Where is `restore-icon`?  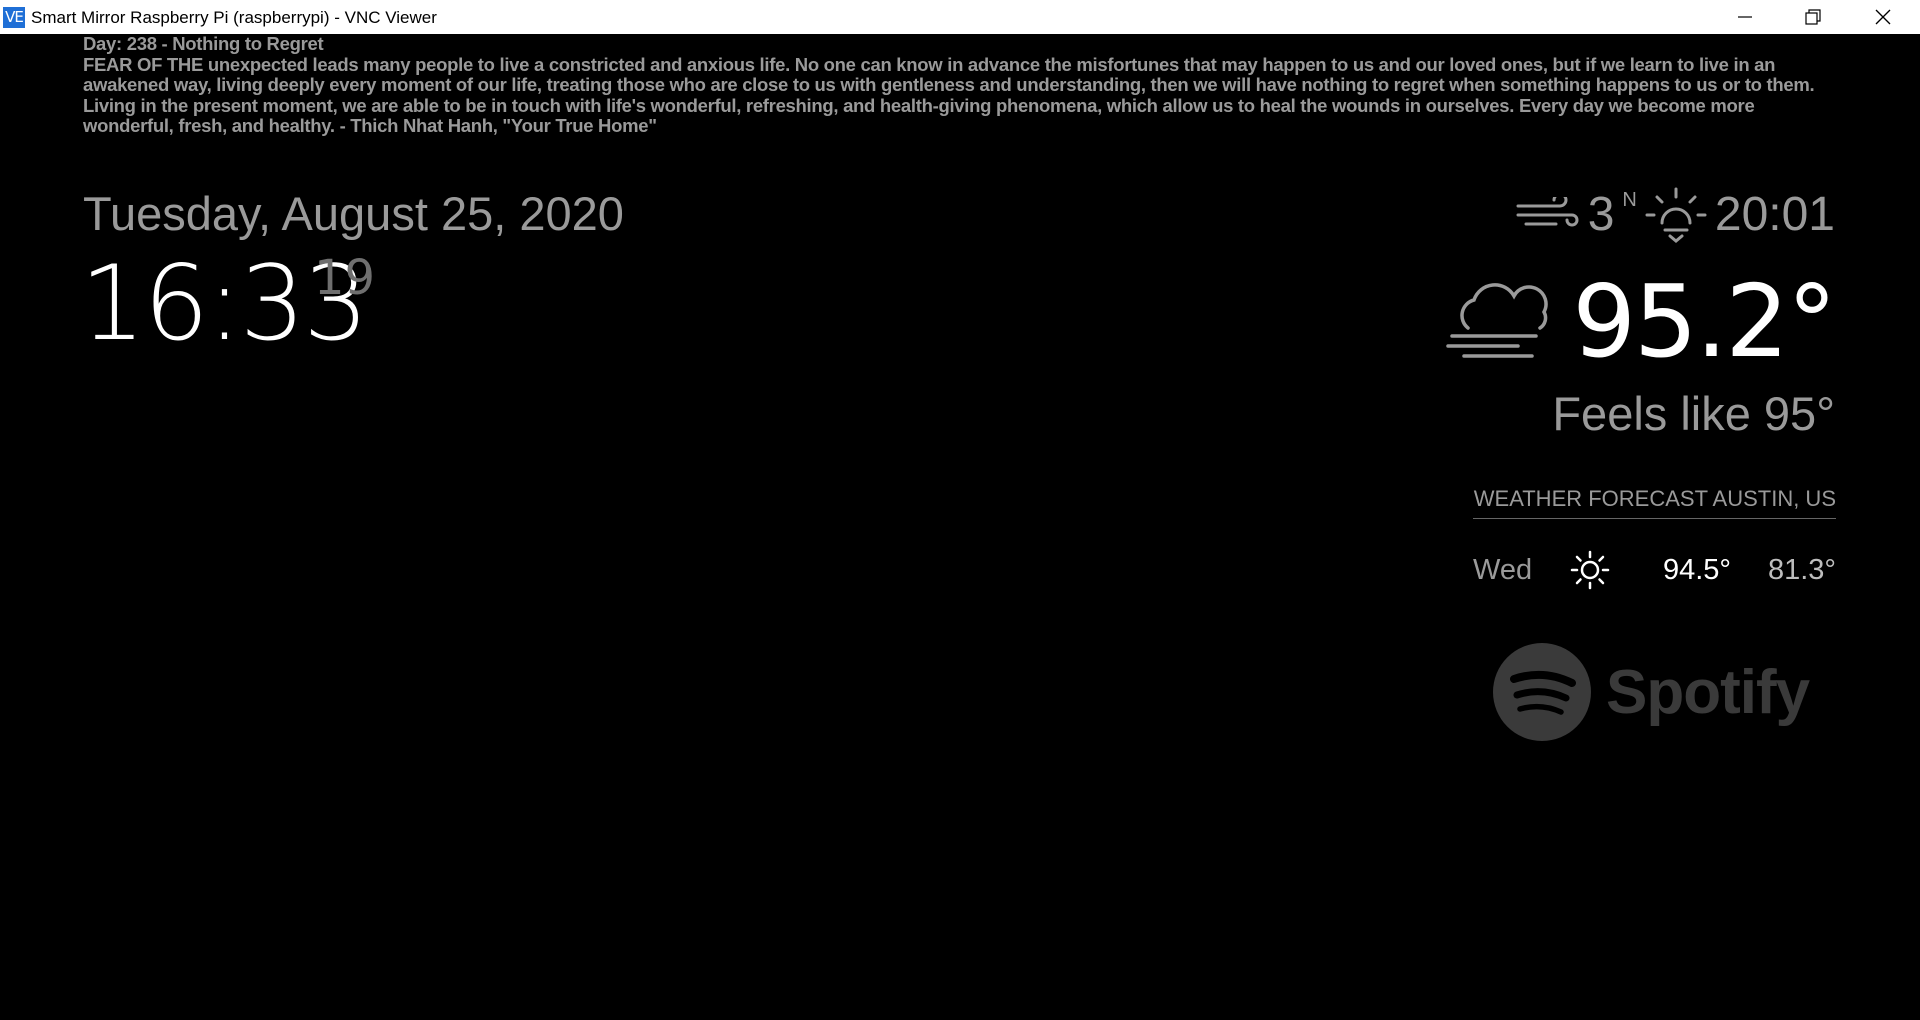 restore-icon is located at coordinates (1813, 17).